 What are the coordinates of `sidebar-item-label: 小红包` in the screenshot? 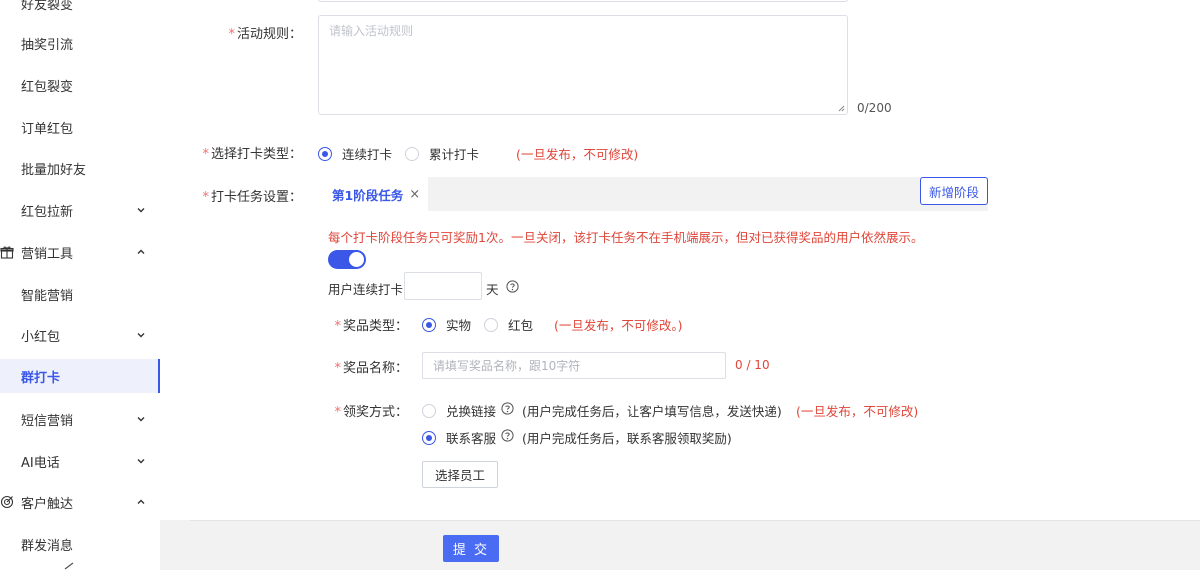 It's located at (41, 337).